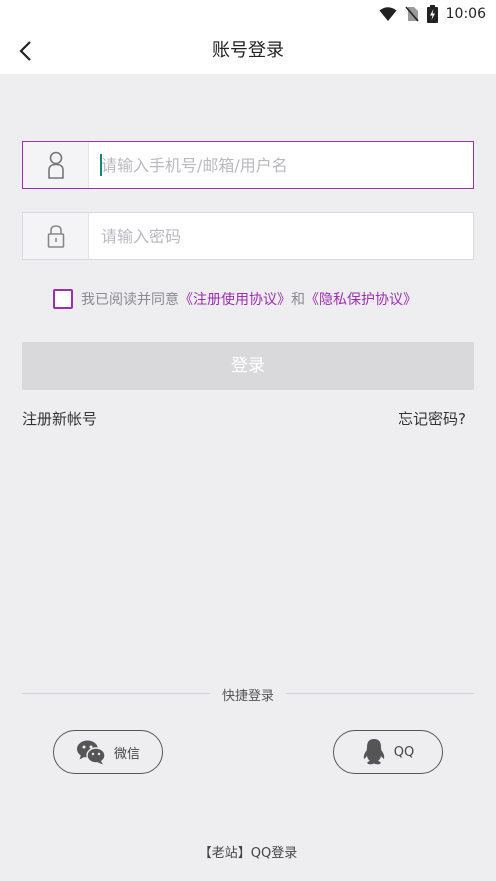 The height and width of the screenshot is (881, 496). What do you see at coordinates (247, 696) in the screenshot?
I see `quick-login-label: 快捷登录` at bounding box center [247, 696].